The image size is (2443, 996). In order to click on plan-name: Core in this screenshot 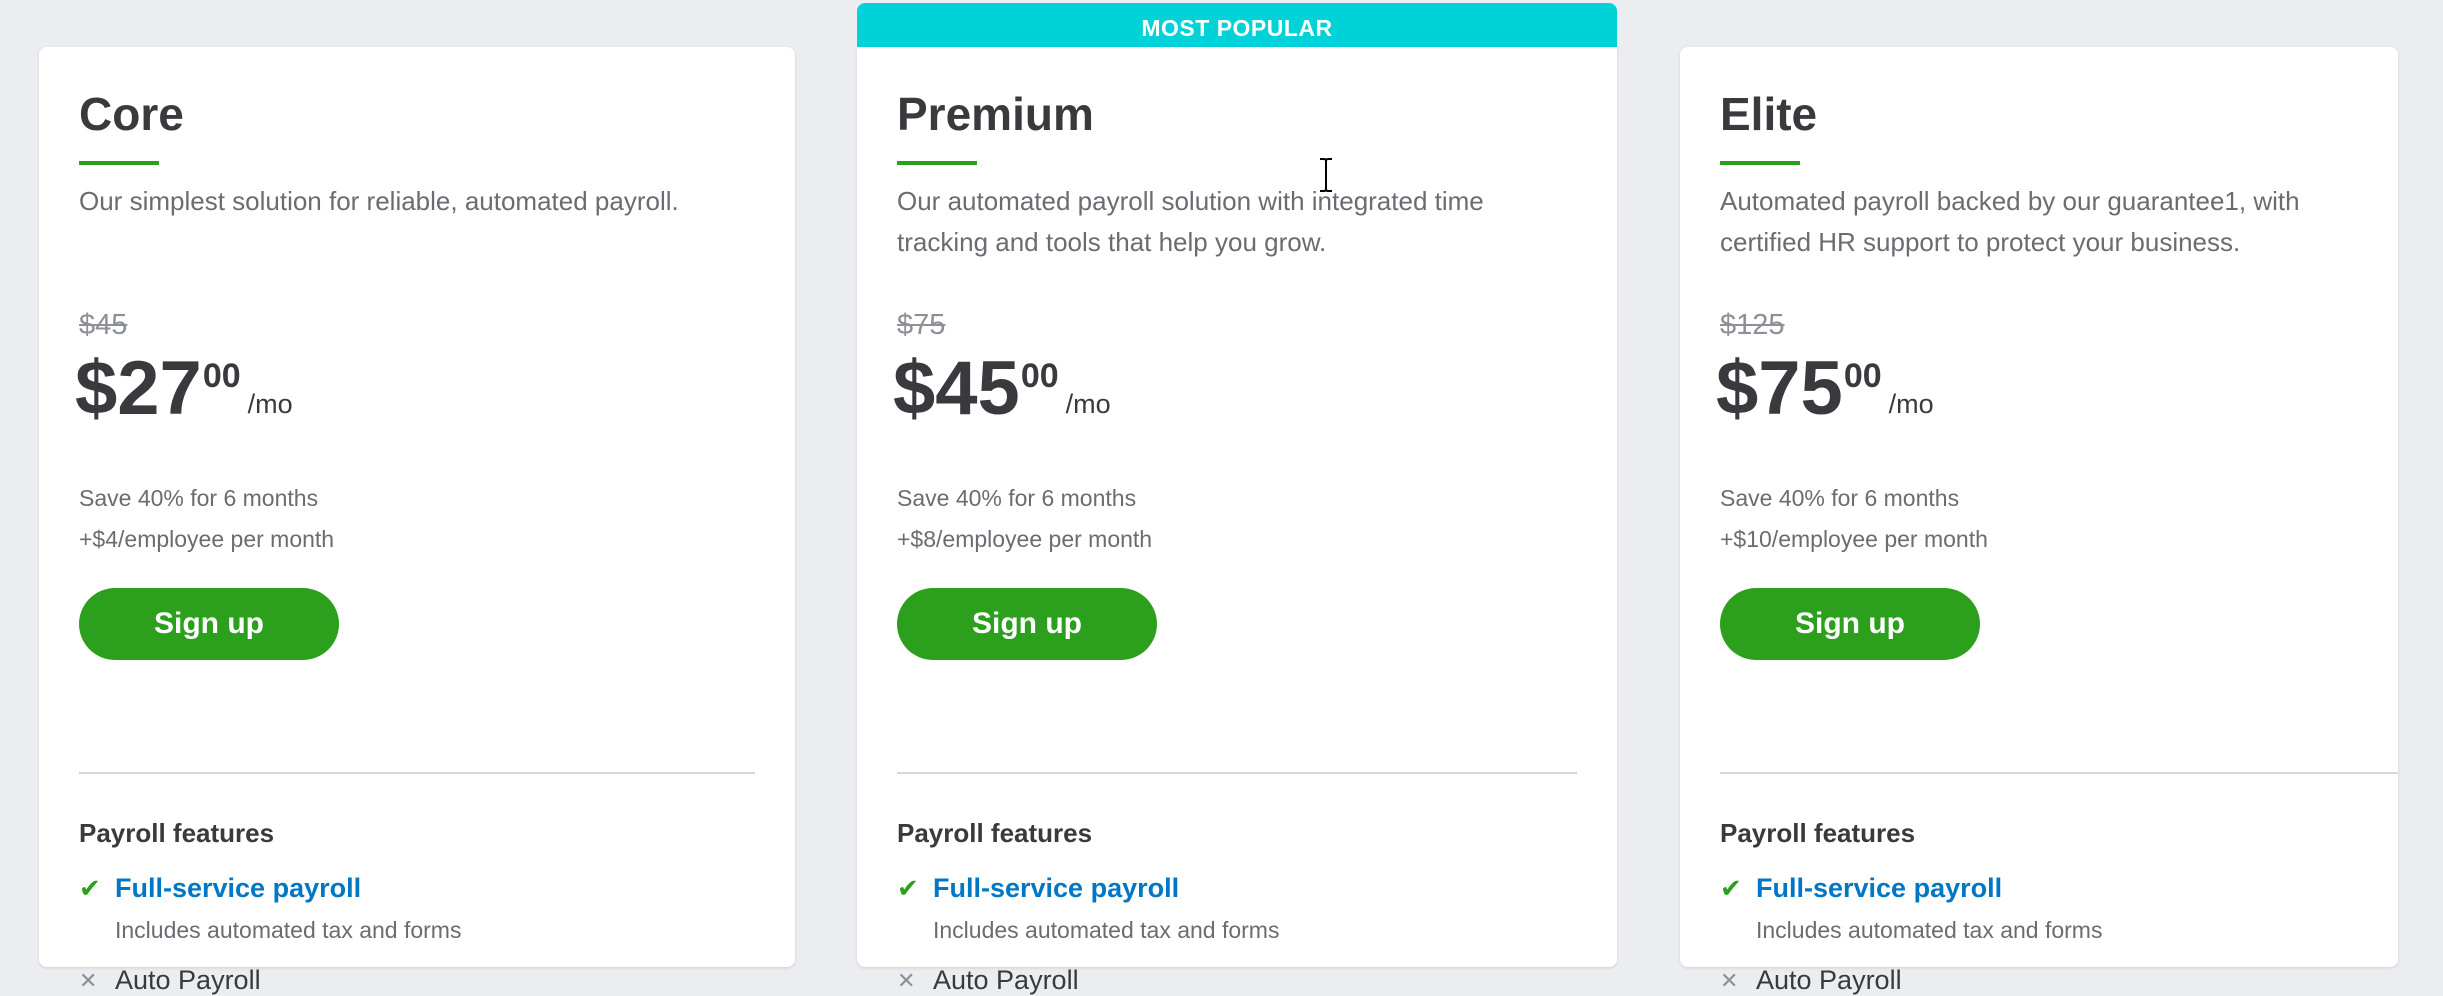, I will do `click(131, 114)`.